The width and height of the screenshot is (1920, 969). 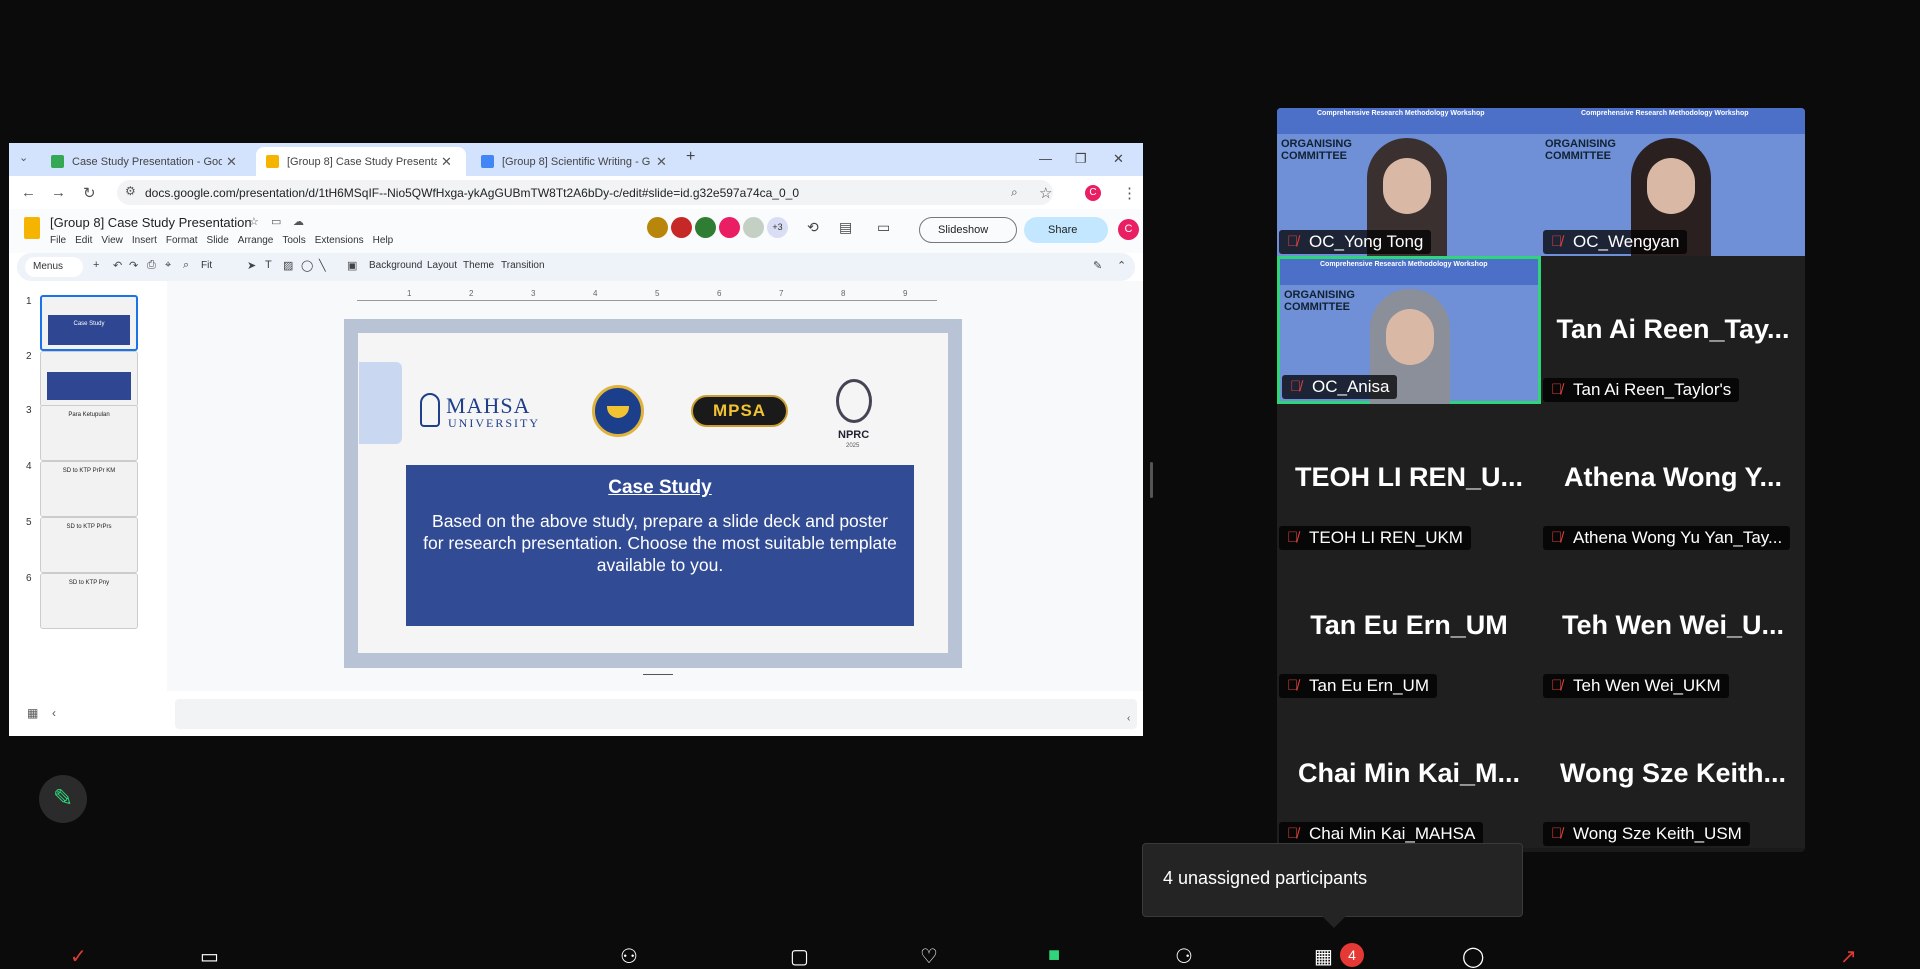 What do you see at coordinates (1128, 229) in the screenshot?
I see `user-avatar: C` at bounding box center [1128, 229].